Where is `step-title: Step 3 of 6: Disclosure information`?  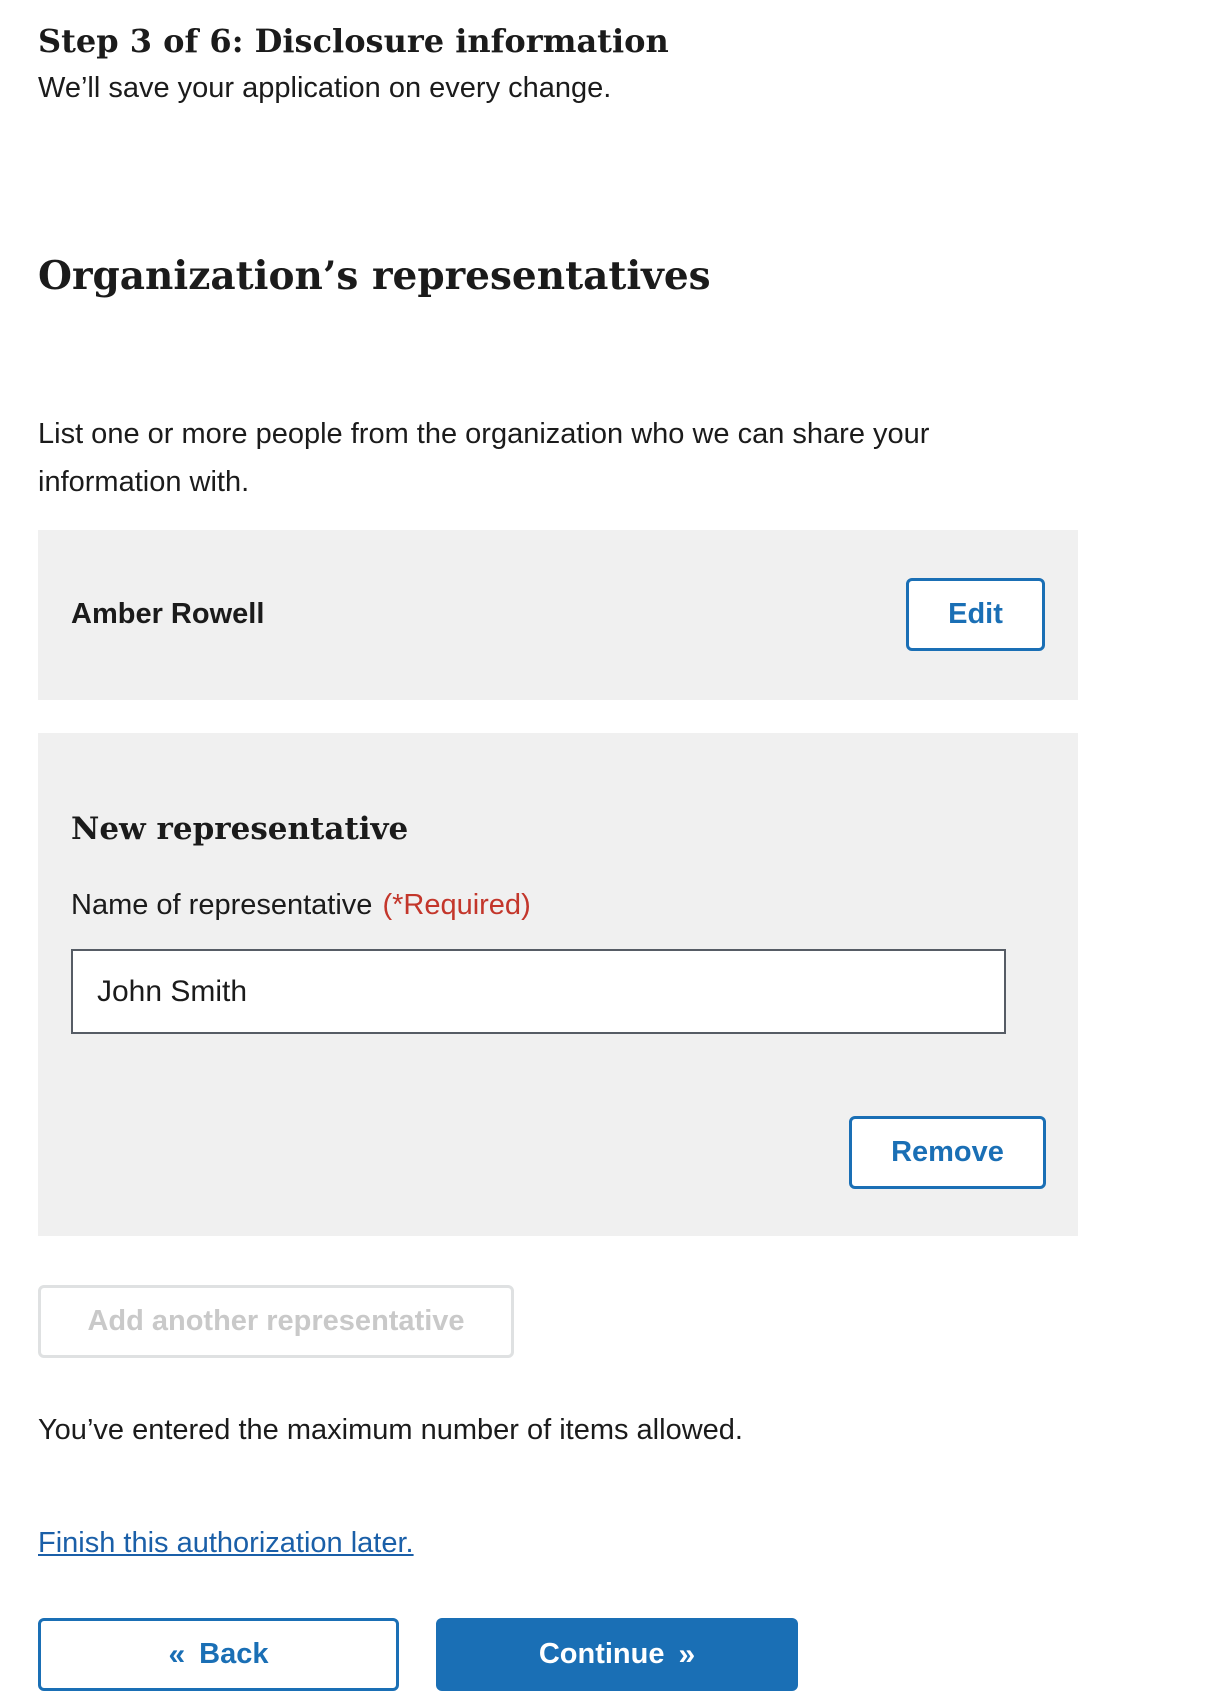 step-title: Step 3 of 6: Disclosure information is located at coordinates (353, 41).